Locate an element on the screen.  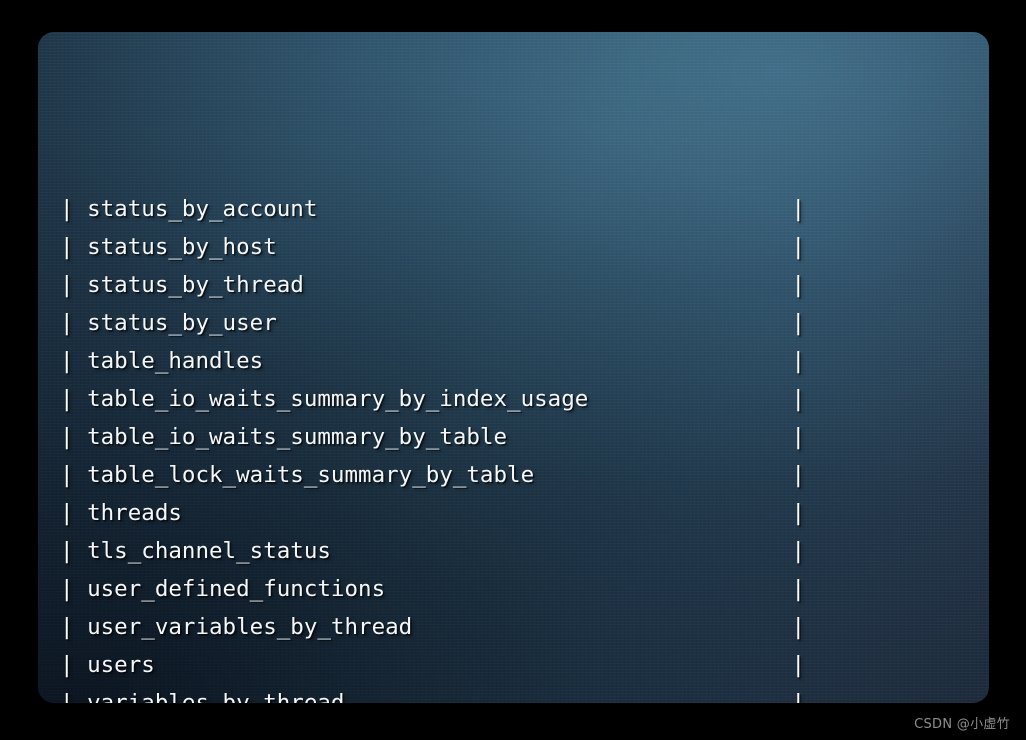
table-row: | variables_by_thread | is located at coordinates (524, 693).